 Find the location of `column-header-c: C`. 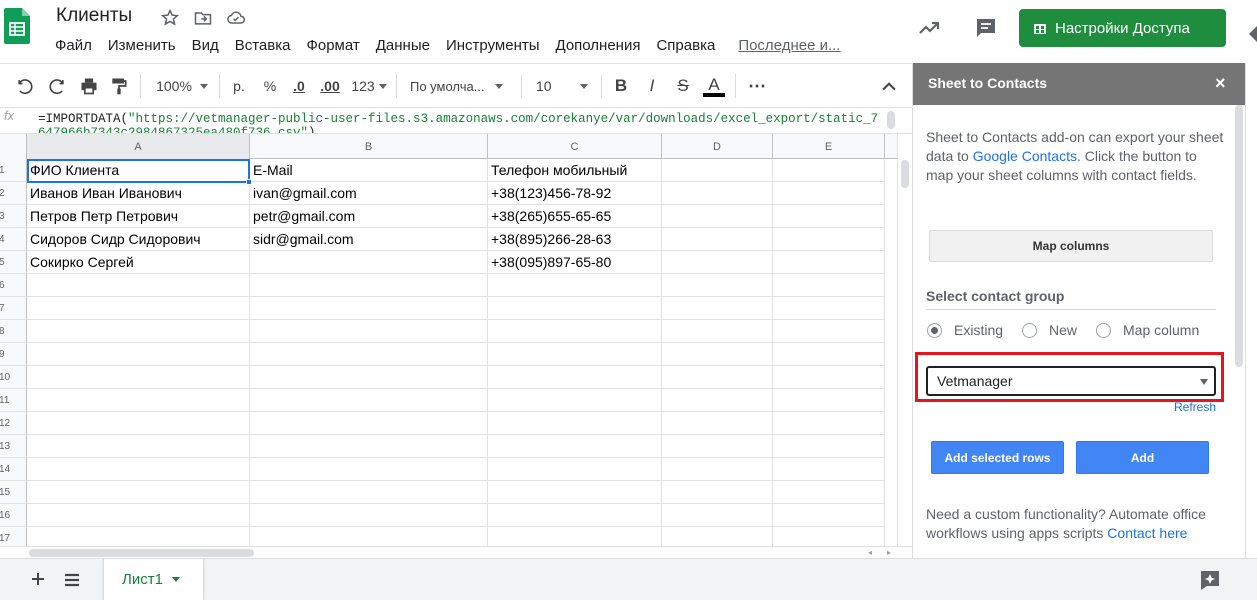

column-header-c: C is located at coordinates (575, 146).